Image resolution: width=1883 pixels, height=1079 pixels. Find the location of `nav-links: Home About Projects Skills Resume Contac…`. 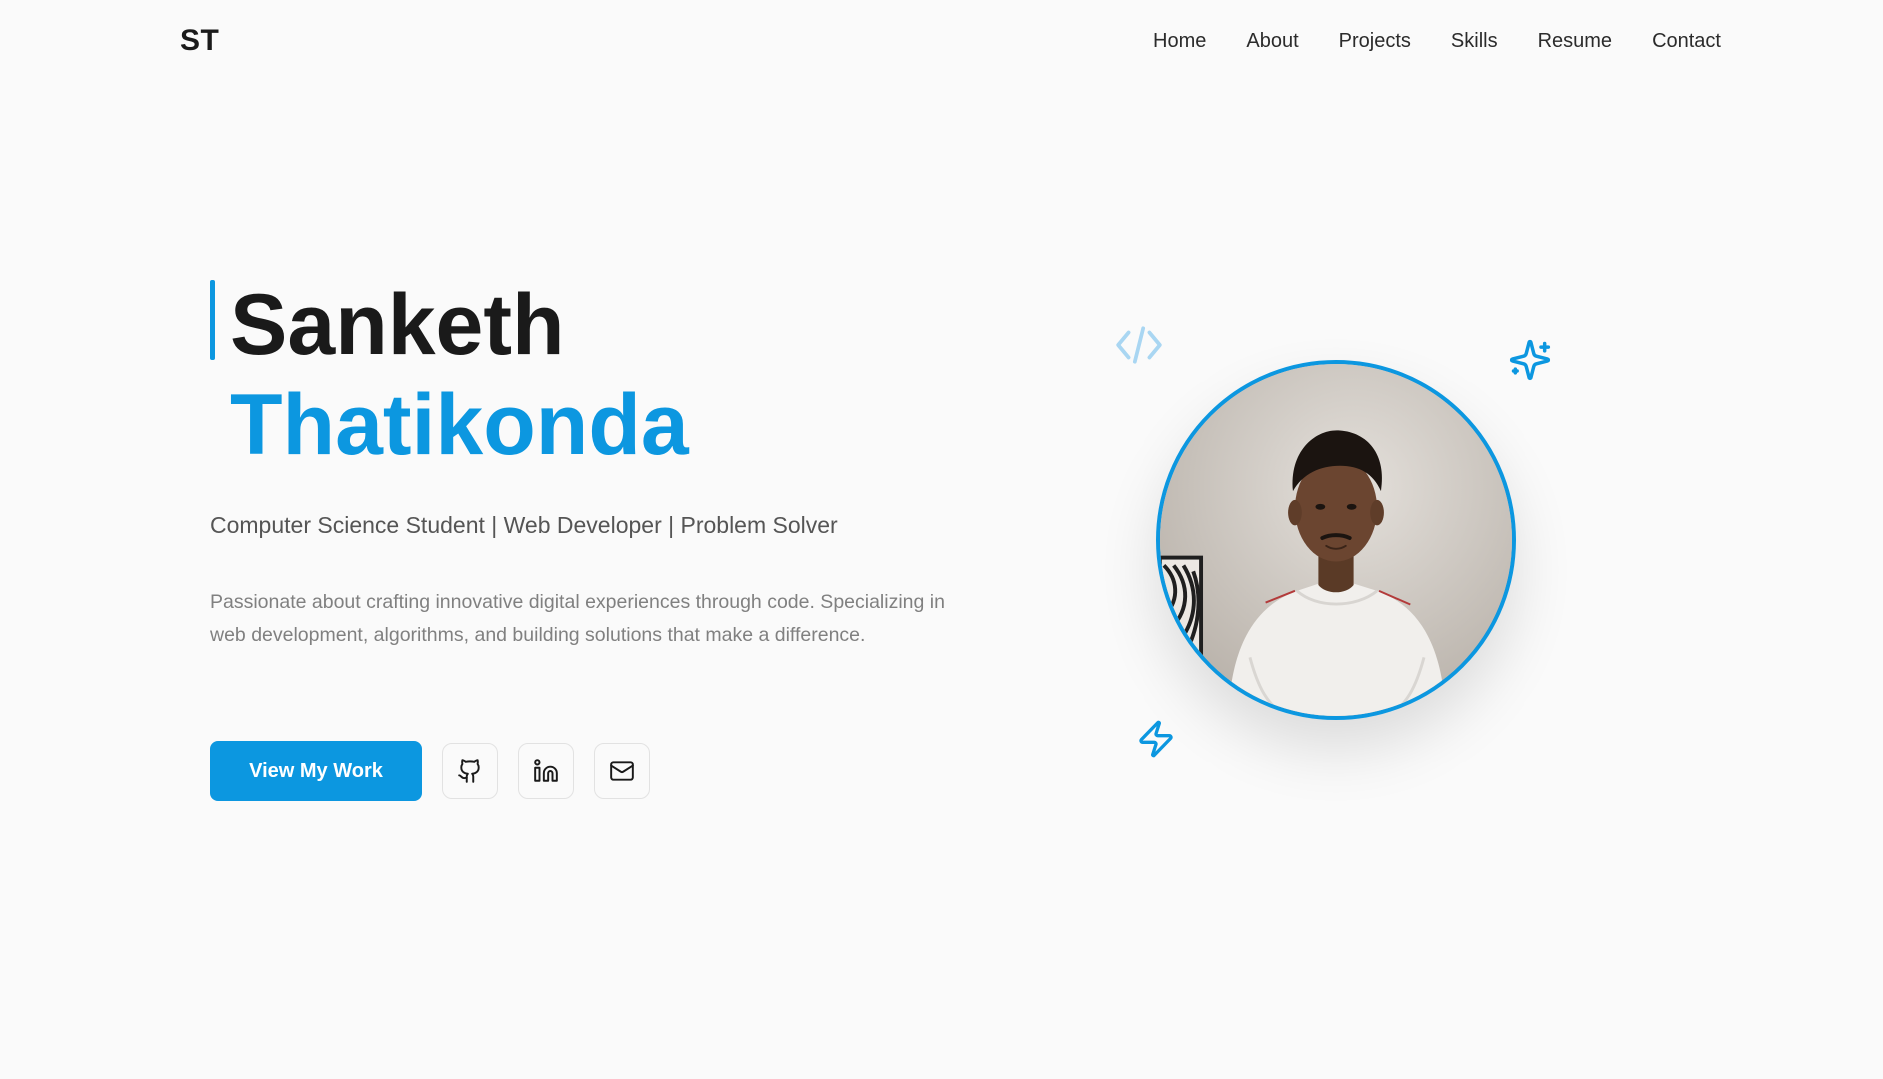

nav-links: Home About Projects Skills Resume Contac… is located at coordinates (1437, 41).